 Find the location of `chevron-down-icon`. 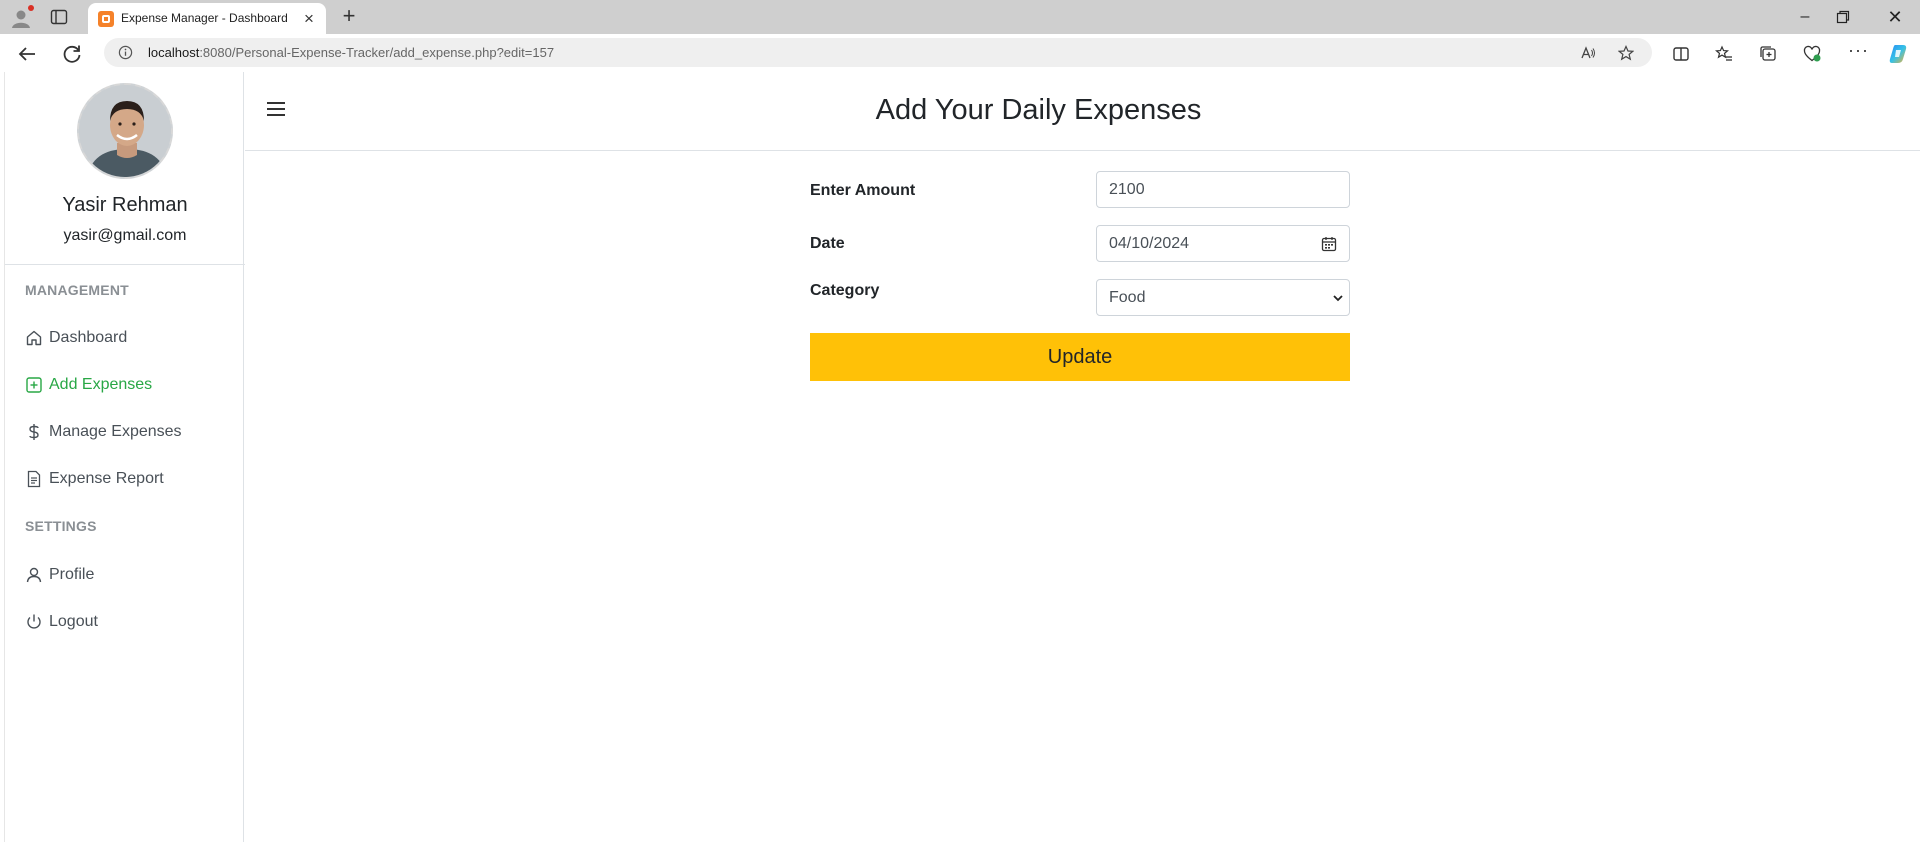

chevron-down-icon is located at coordinates (1338, 298).